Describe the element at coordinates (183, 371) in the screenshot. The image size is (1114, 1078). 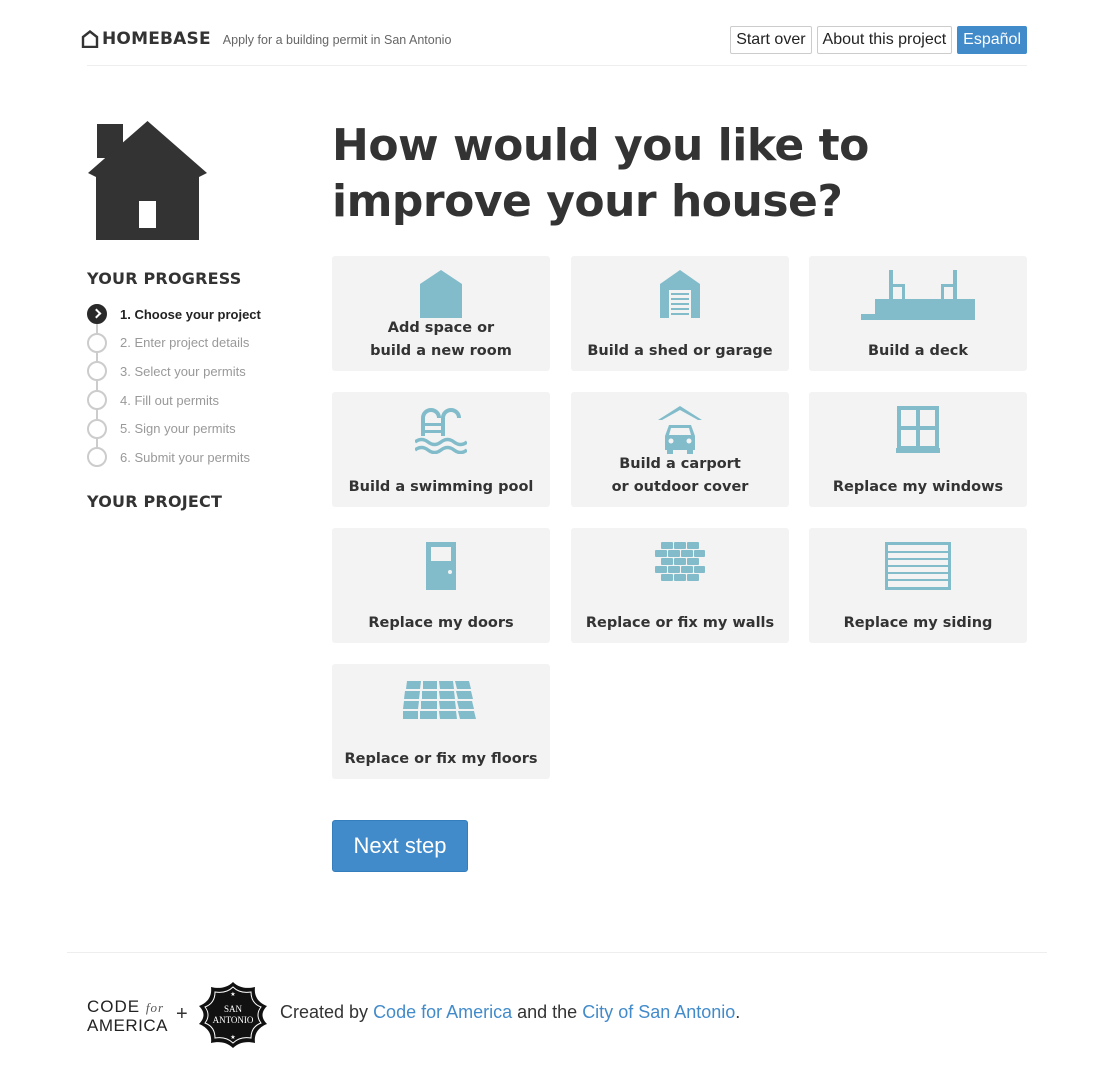
I see `step-label: 3. Select your permits` at that location.